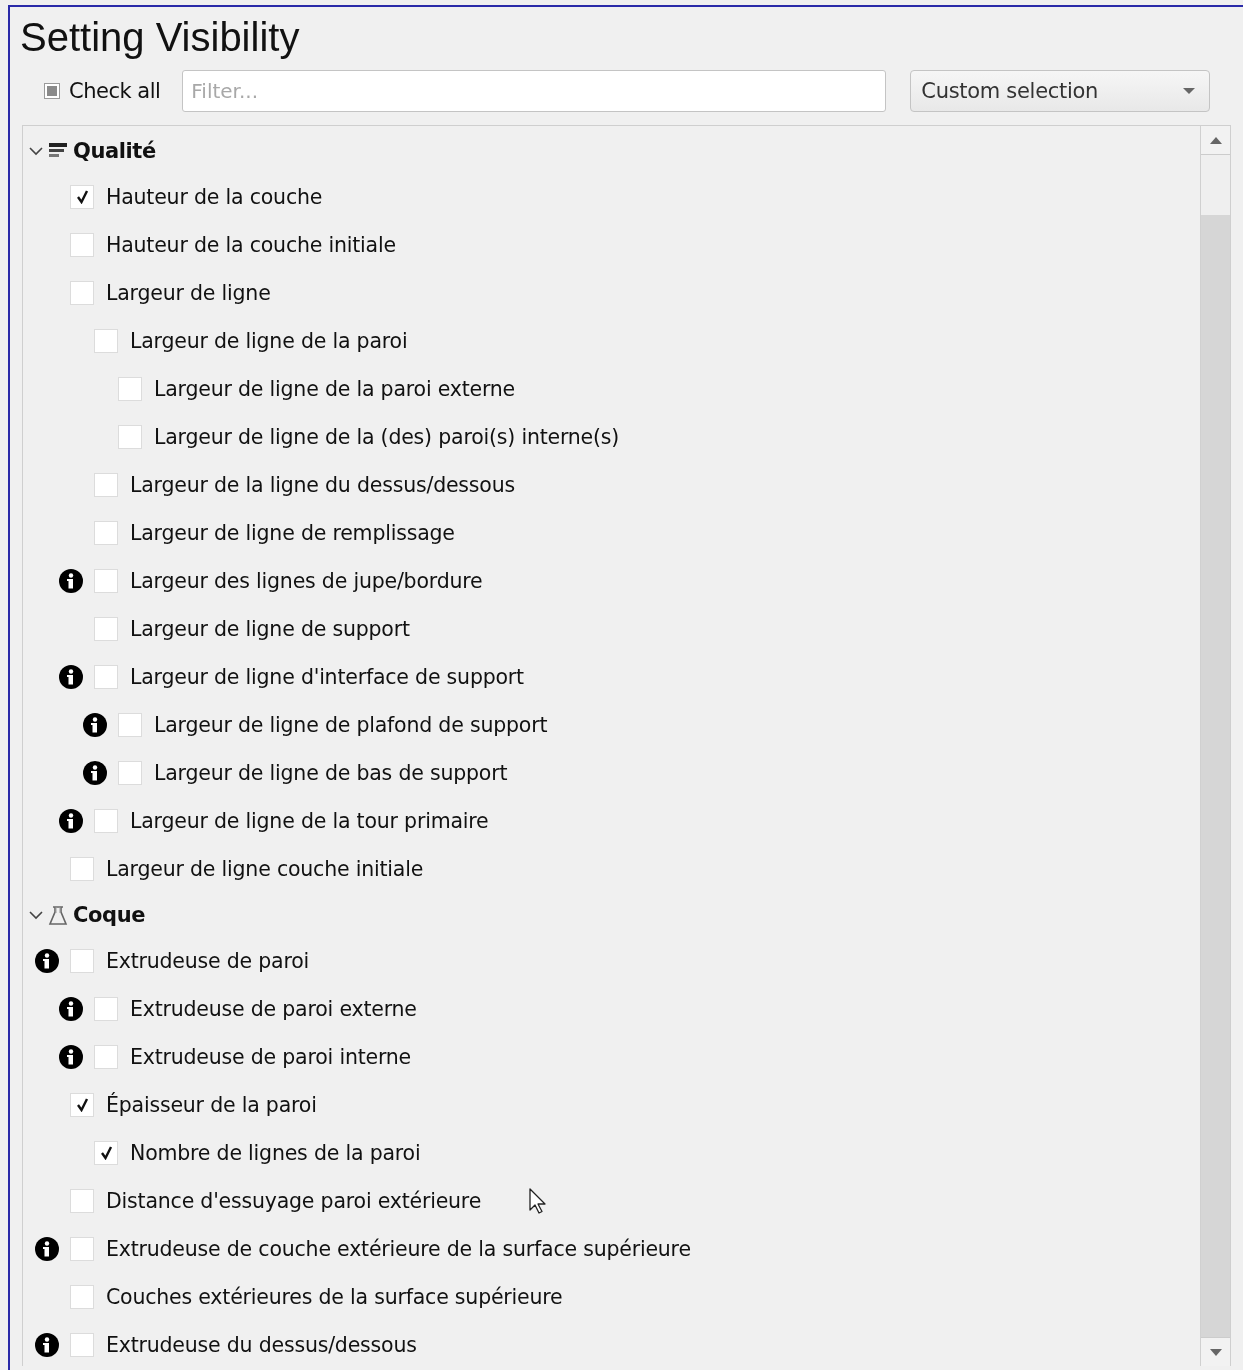 This screenshot has height=1370, width=1243. What do you see at coordinates (351, 725) in the screenshot?
I see `setting-label: Largeur de ligne de plafond de support` at bounding box center [351, 725].